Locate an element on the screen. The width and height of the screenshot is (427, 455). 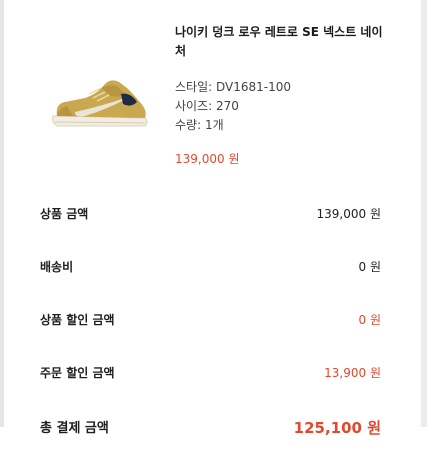
product-style: 스타일: DV1681-100 is located at coordinates (233, 87).